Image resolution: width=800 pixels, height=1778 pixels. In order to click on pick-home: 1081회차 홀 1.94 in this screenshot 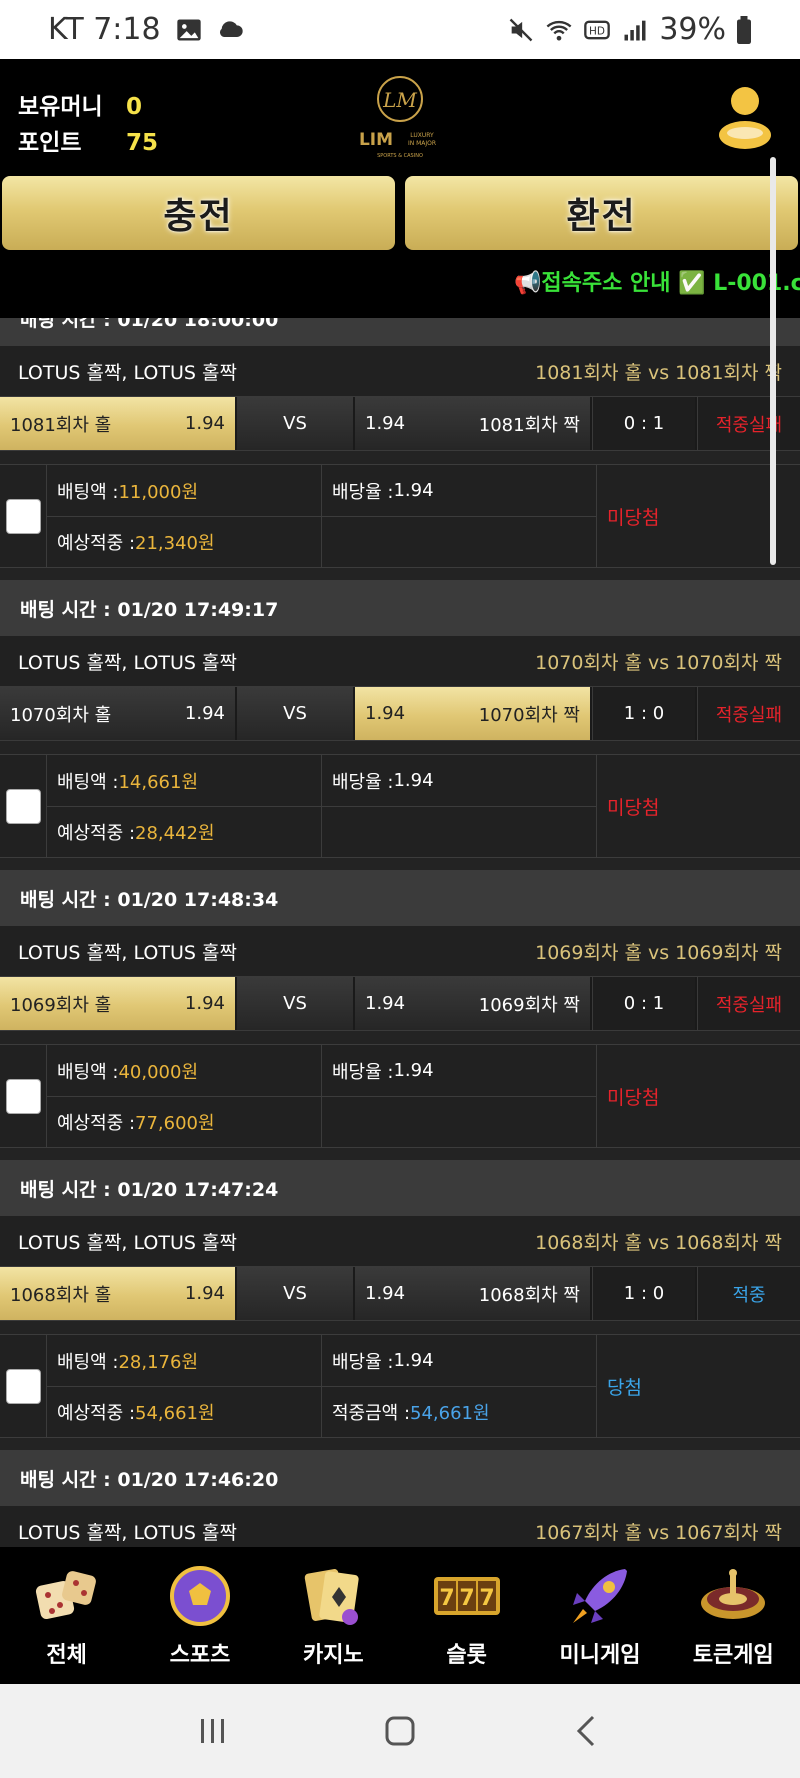, I will do `click(118, 423)`.